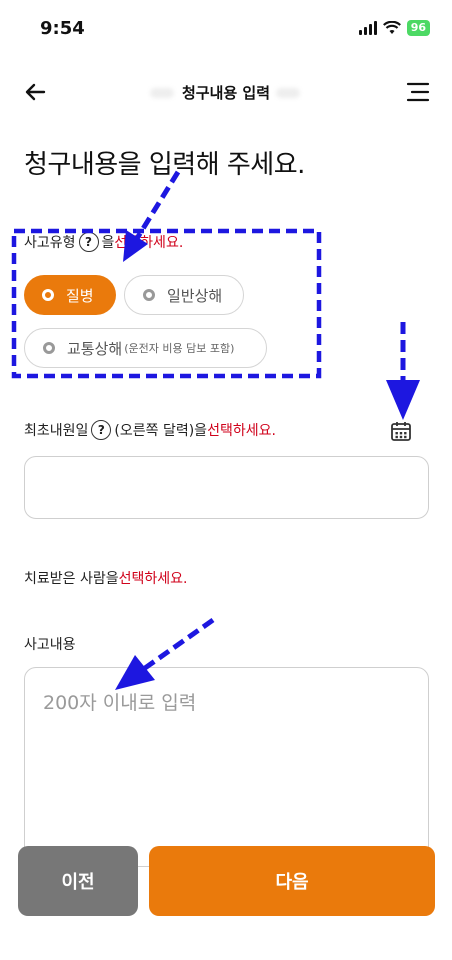 The height and width of the screenshot is (960, 452). I want to click on status-bar: 9:54 96, so click(226, 28).